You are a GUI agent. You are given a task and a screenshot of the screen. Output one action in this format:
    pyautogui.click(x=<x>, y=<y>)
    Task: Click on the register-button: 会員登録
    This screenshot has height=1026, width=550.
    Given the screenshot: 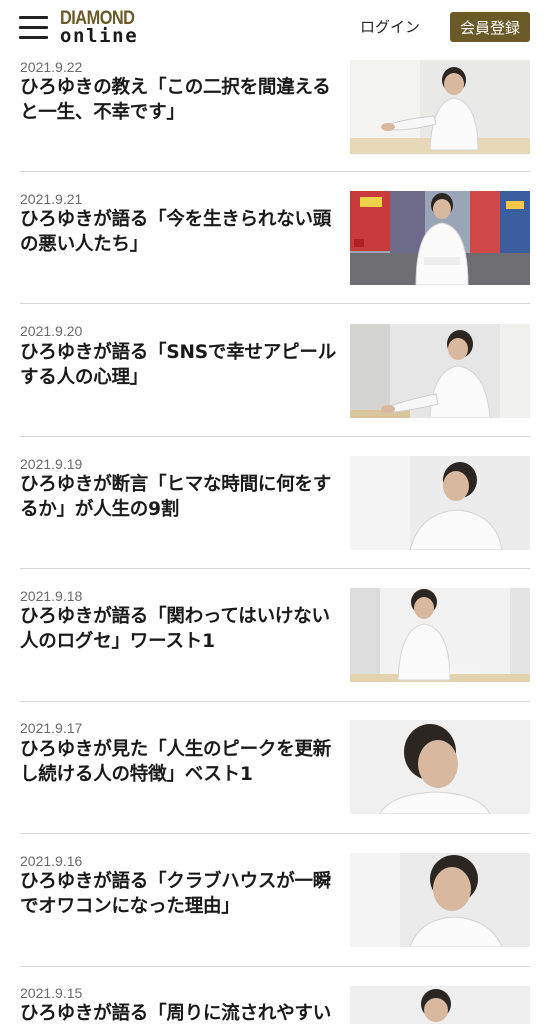 What is the action you would take?
    pyautogui.click(x=490, y=27)
    